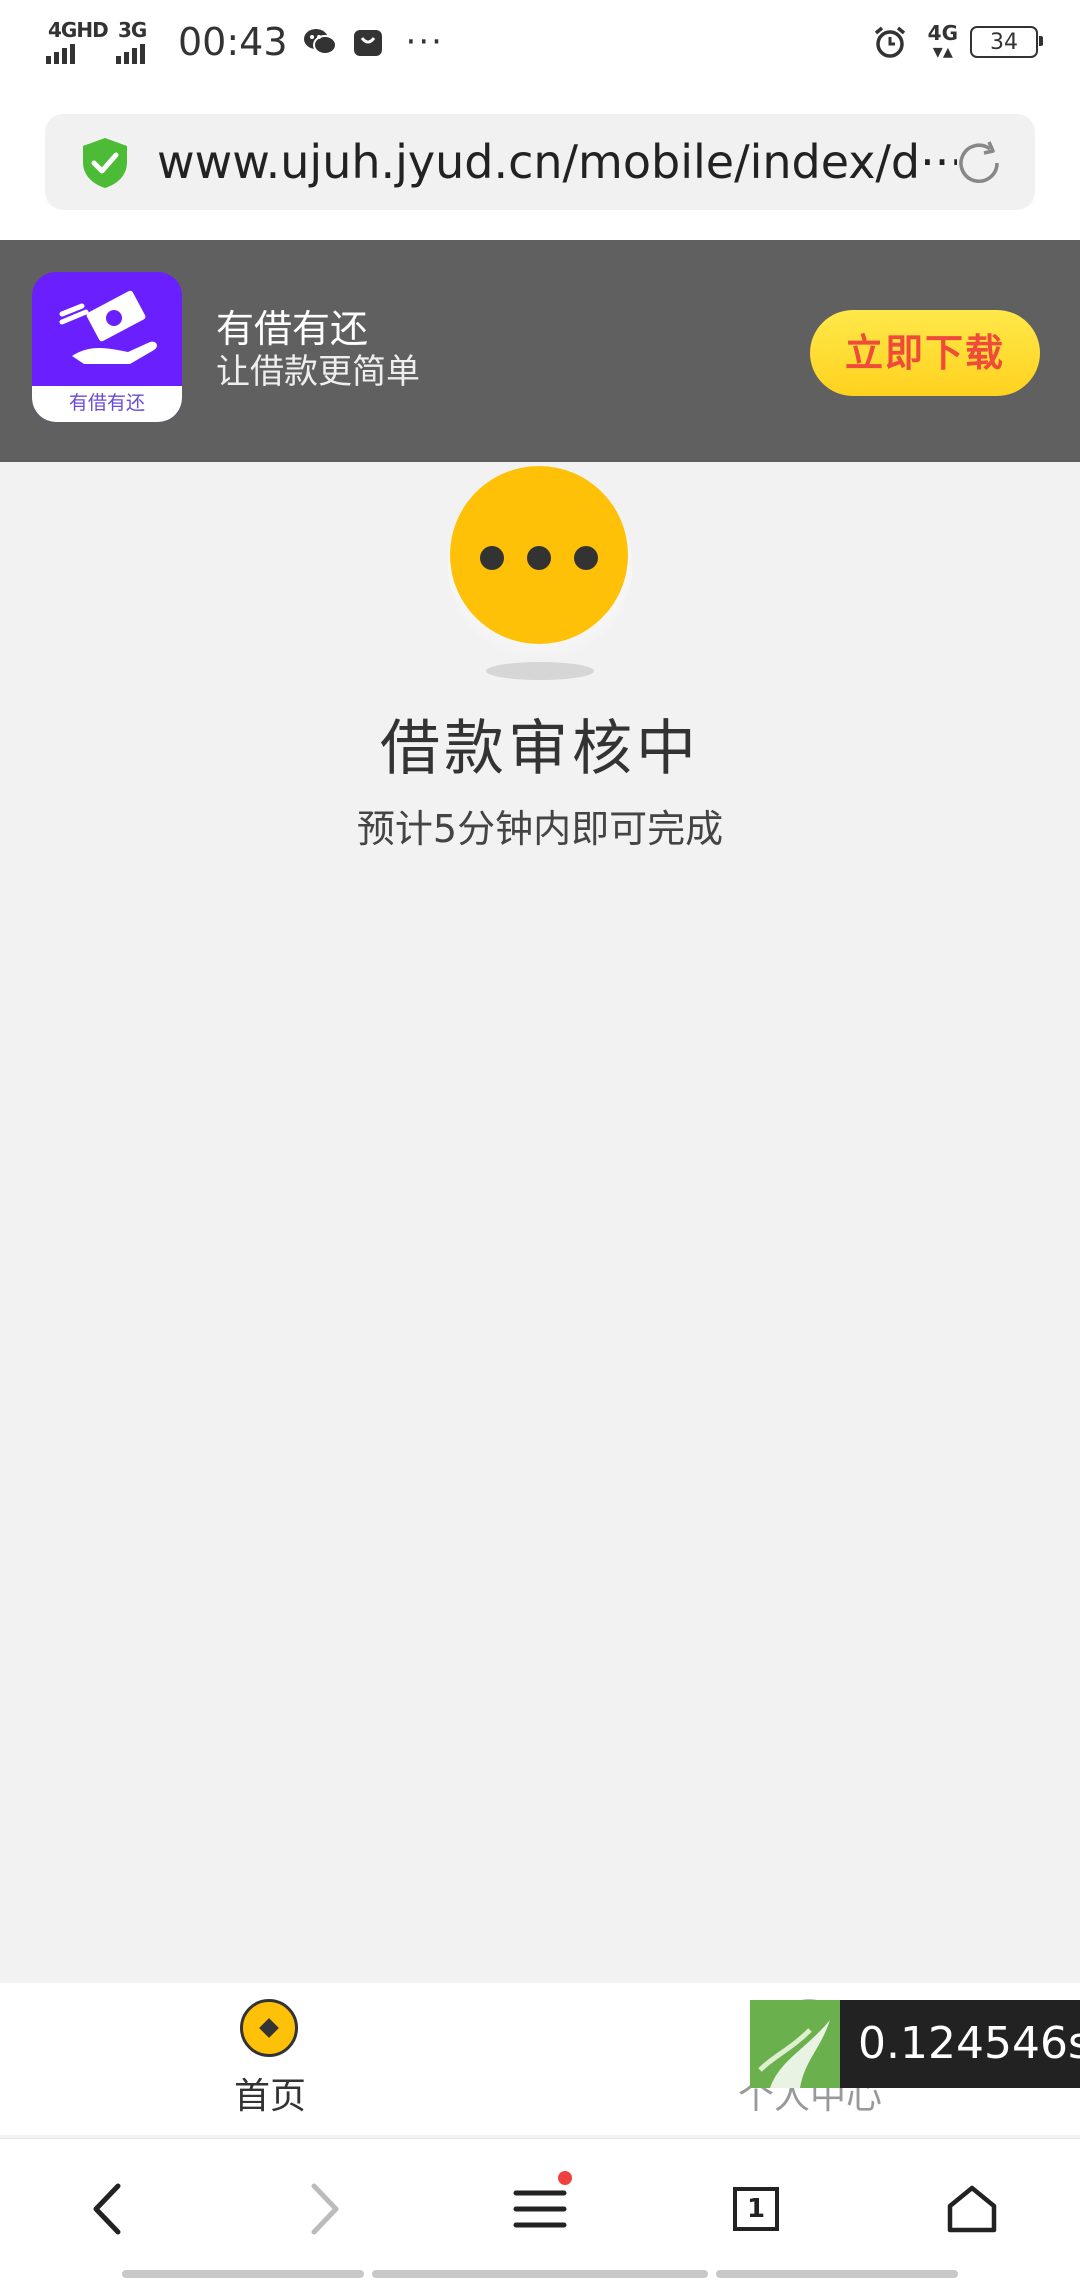 The width and height of the screenshot is (1080, 2281). I want to click on browser-toolbar: www.ujuh.jyud.cn/mobile/index/d···, so click(540, 162).